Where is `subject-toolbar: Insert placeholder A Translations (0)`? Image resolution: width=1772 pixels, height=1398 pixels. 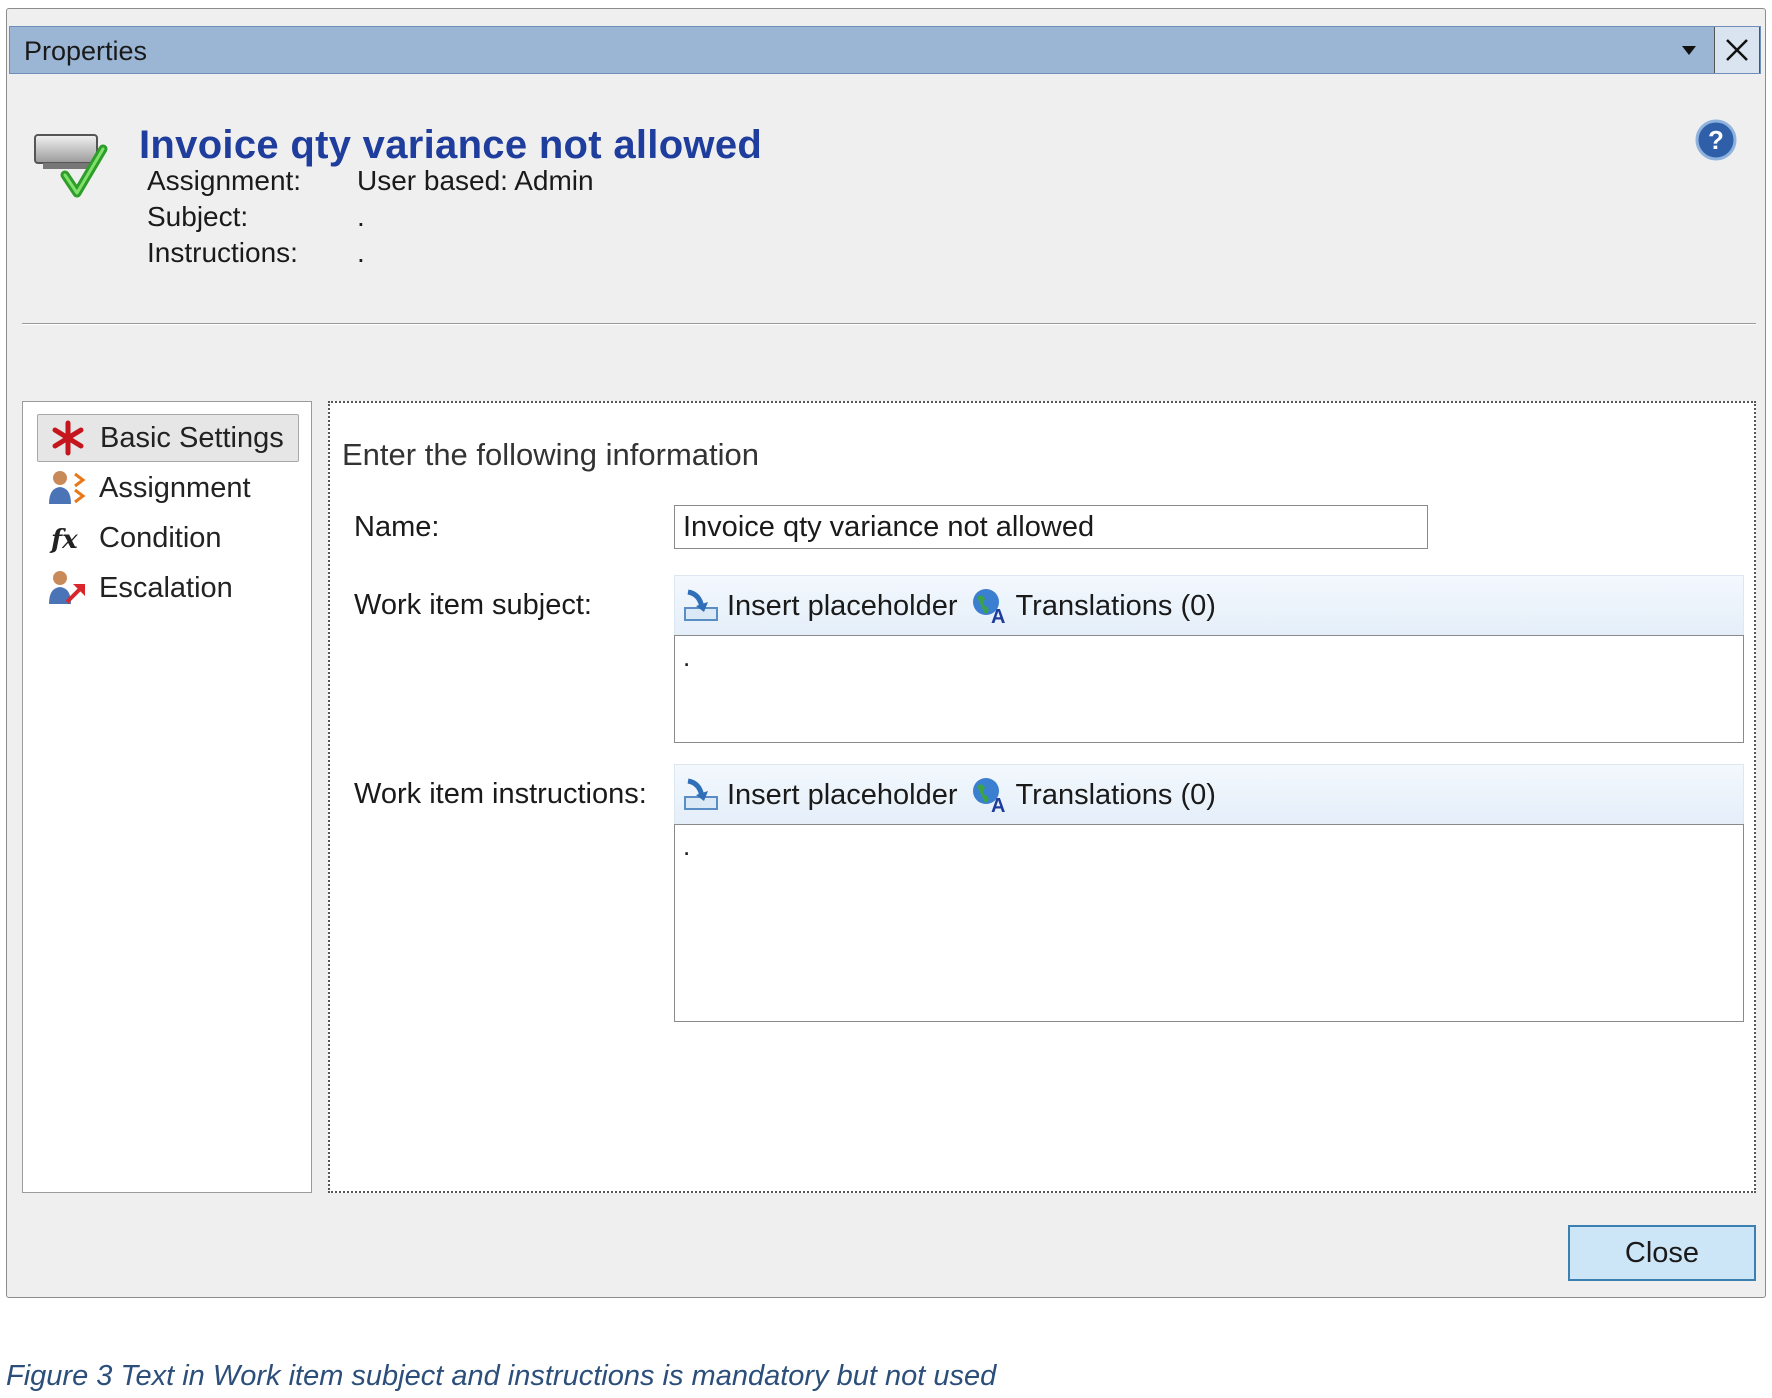 subject-toolbar: Insert placeholder A Translations (0) is located at coordinates (1209, 606).